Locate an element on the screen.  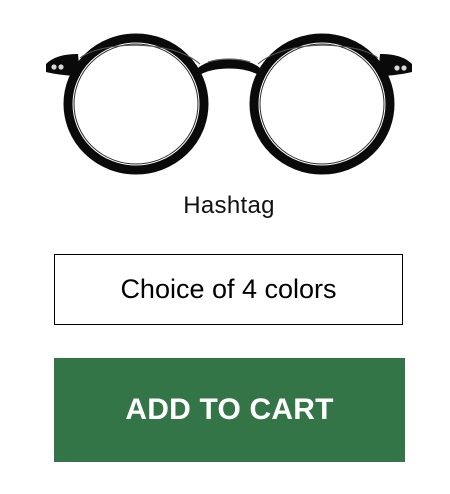
color-choice-selector: Choice of 4 colors is located at coordinates (228, 289).